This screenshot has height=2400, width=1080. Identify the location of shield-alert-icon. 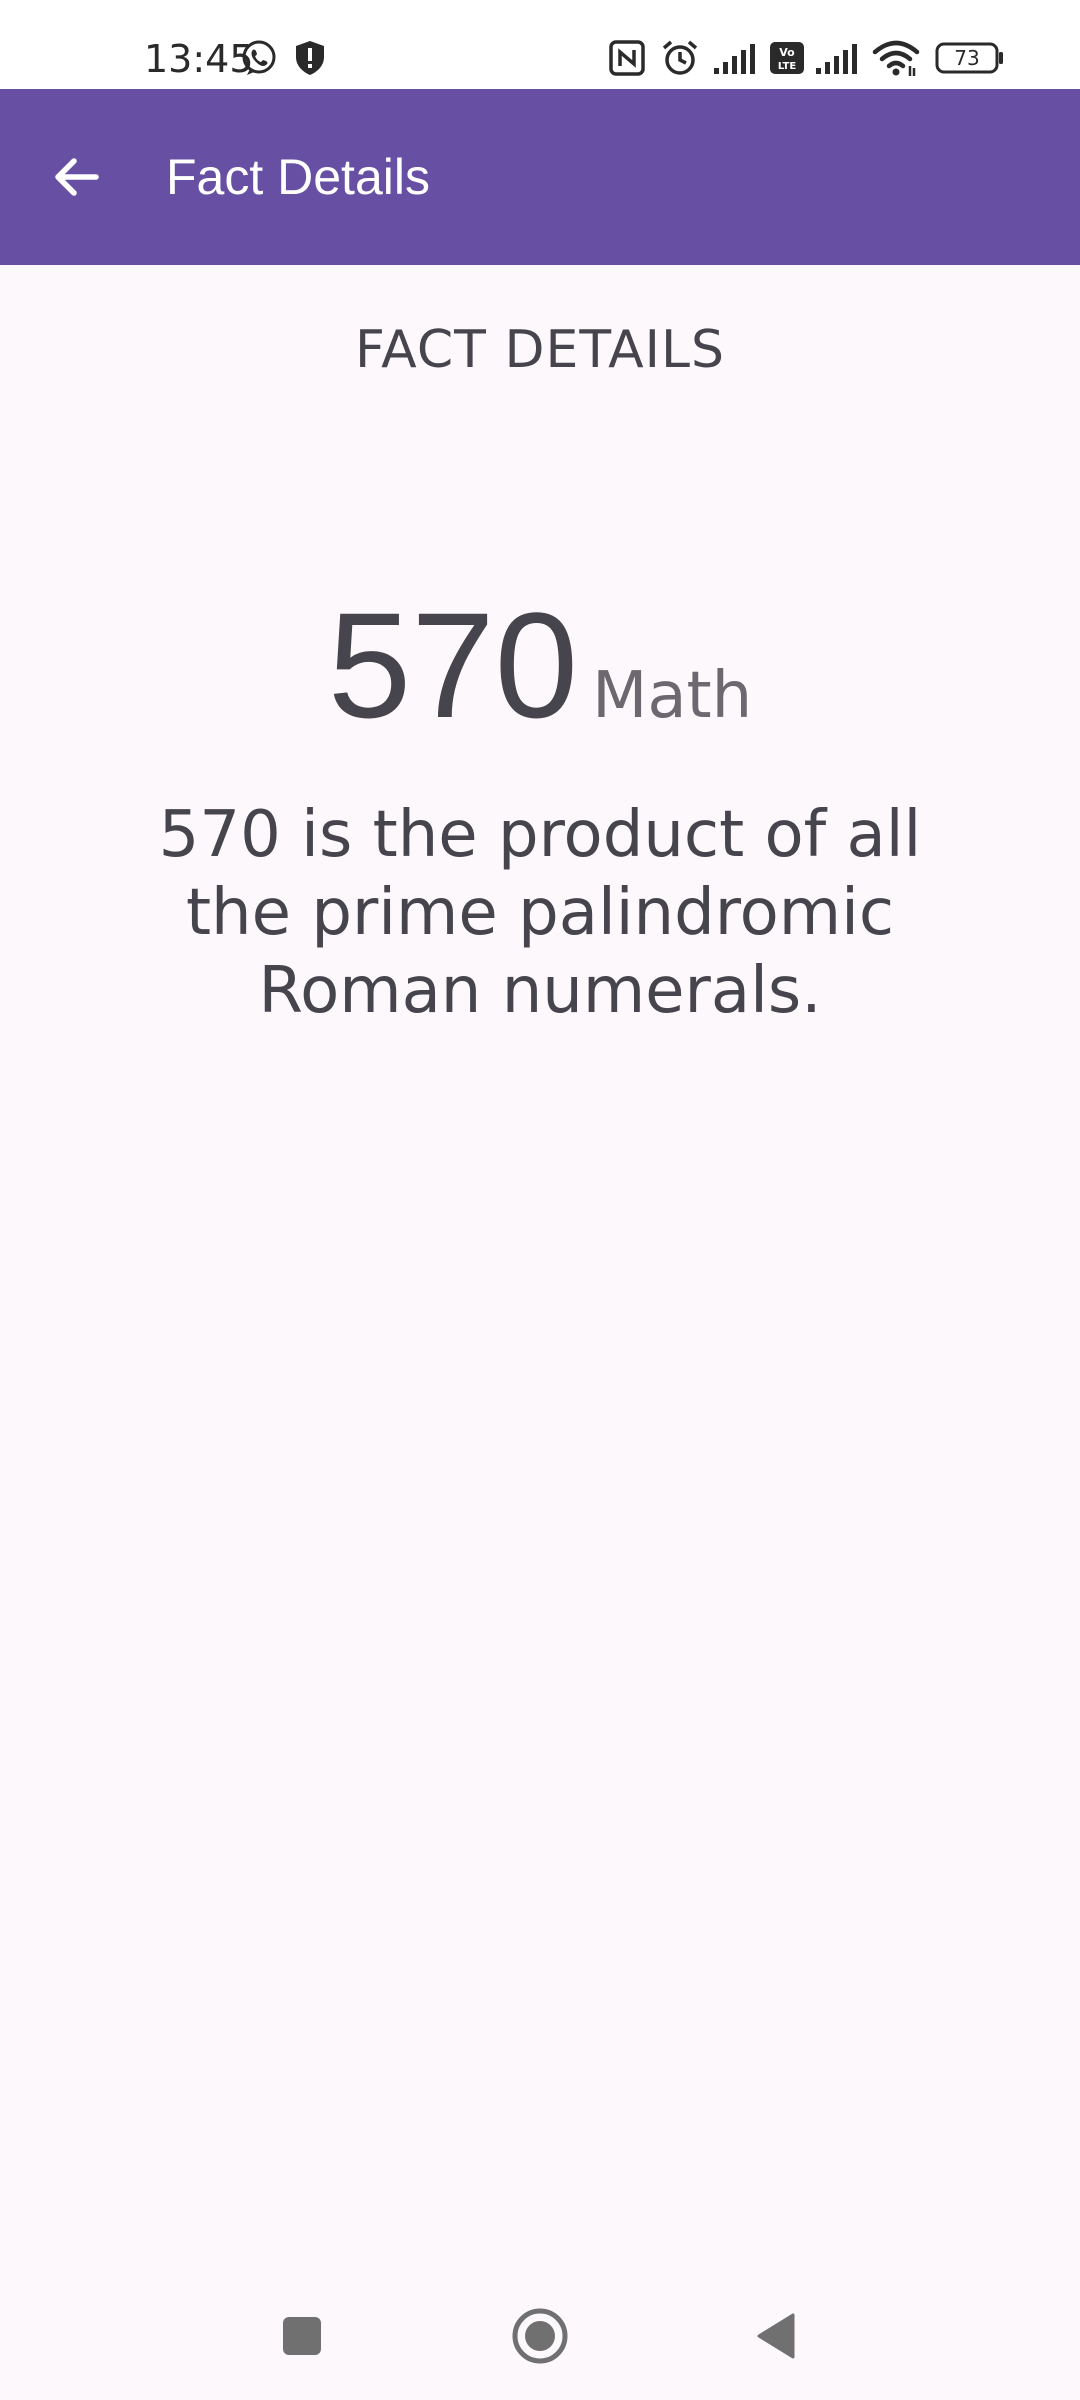
(310, 58).